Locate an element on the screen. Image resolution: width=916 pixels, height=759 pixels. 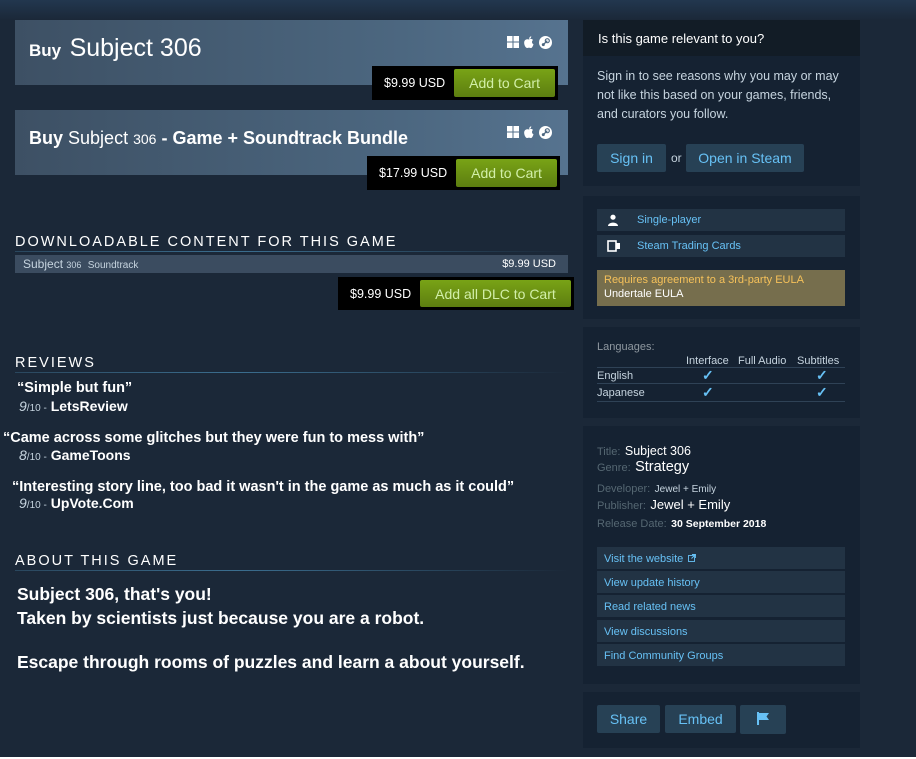
dlc-total-price: $9.99 USD is located at coordinates (381, 294).